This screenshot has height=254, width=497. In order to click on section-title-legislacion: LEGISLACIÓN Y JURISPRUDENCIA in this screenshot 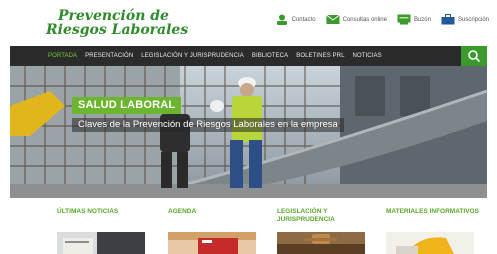, I will do `click(327, 216)`.